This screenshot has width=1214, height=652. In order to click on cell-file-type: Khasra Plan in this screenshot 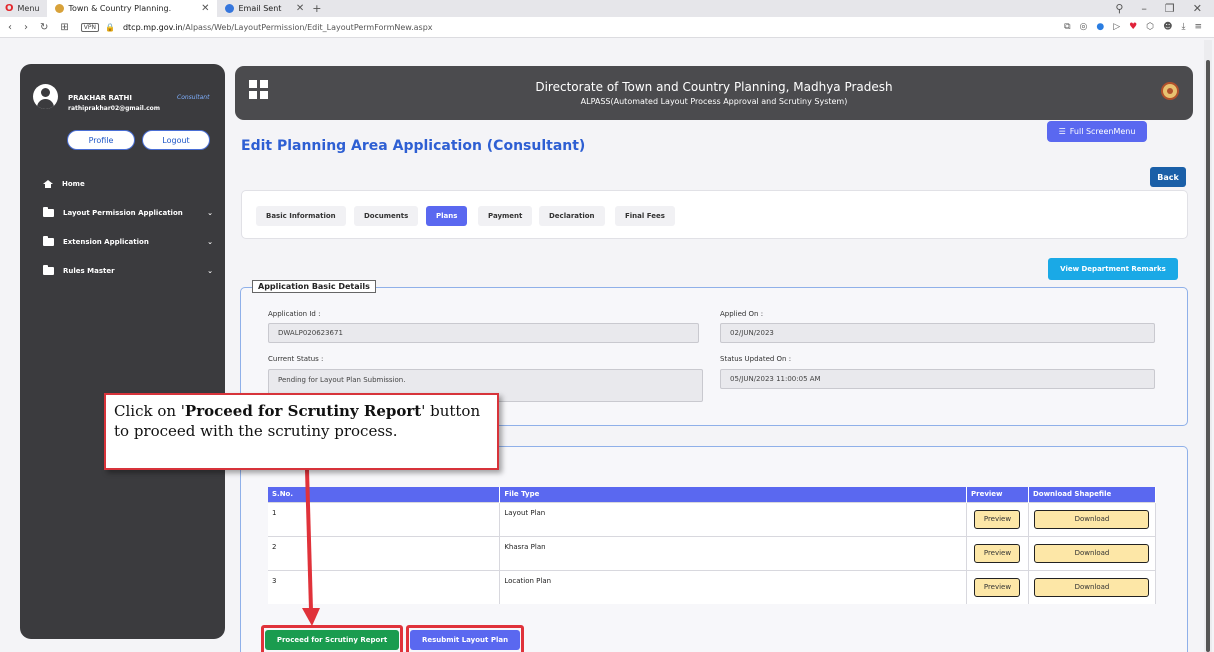, I will do `click(733, 552)`.